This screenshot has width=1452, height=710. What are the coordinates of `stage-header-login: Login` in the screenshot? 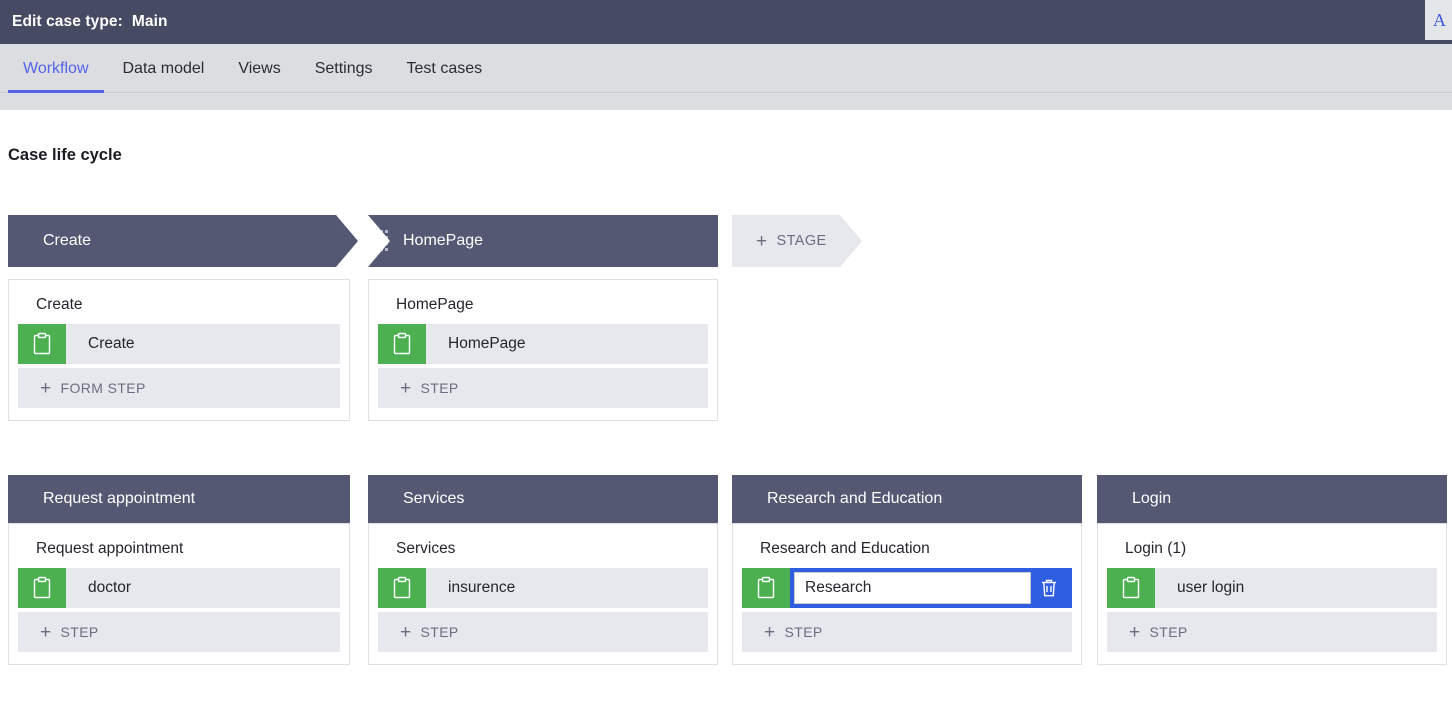 It's located at (1272, 499).